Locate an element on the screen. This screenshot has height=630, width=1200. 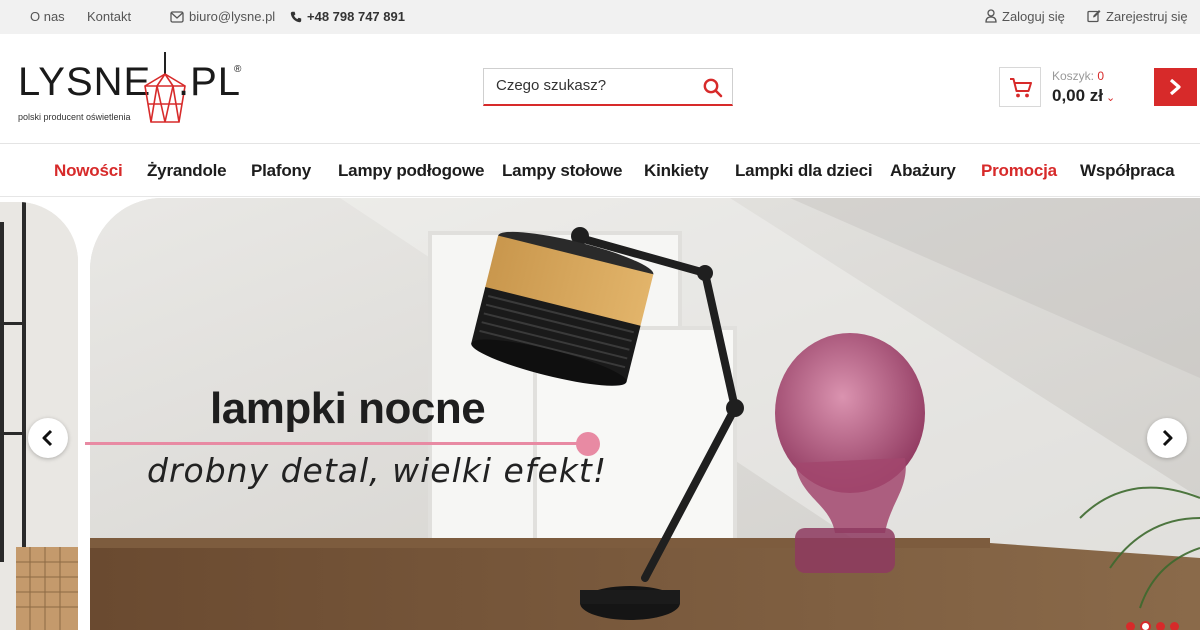
email-text: biuro@lysne.pl is located at coordinates (232, 16).